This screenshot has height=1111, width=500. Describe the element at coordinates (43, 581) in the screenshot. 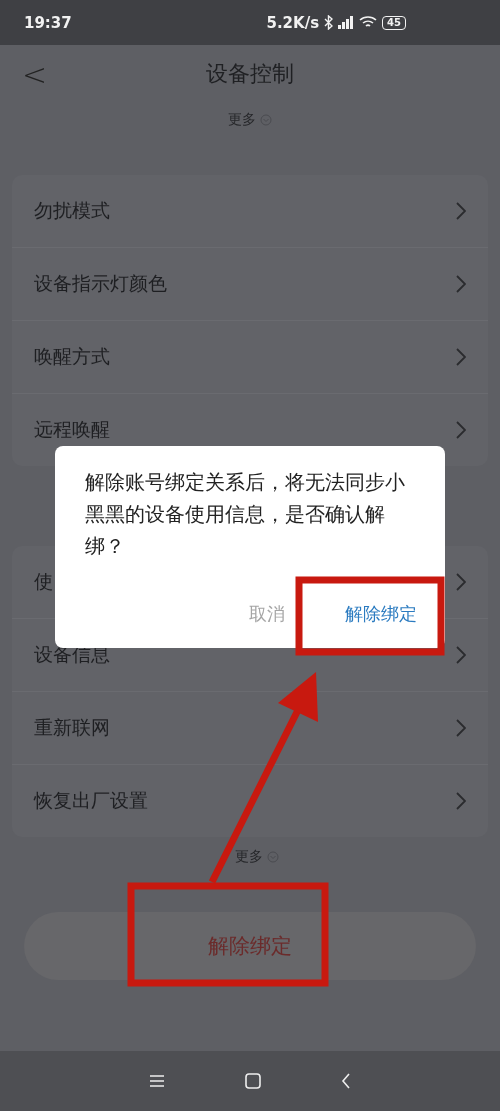

I see `row-label: 使` at that location.